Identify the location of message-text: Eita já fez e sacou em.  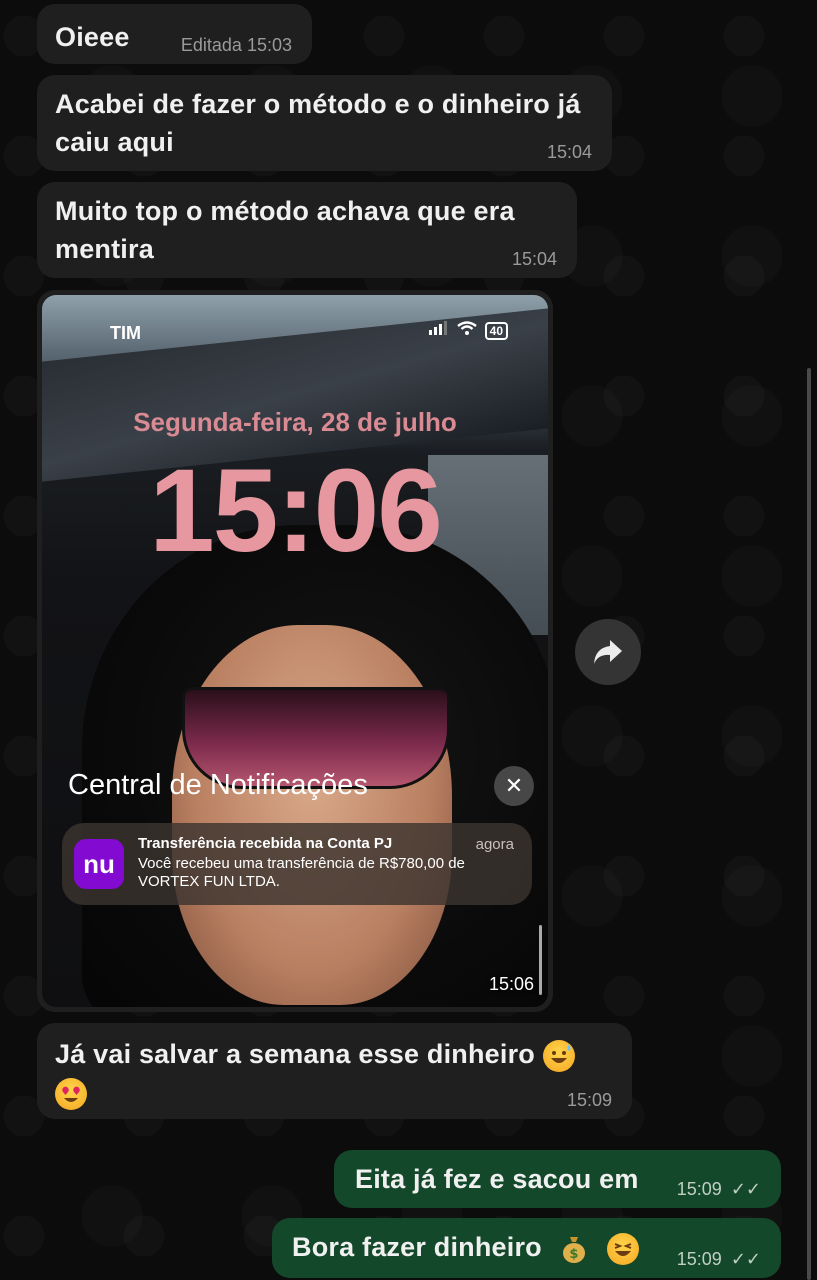
(497, 1179).